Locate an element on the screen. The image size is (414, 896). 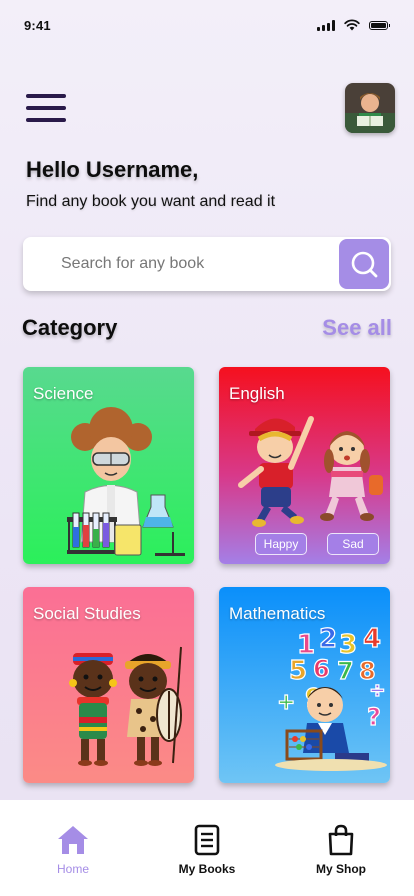
category-card-english: English Happy Sad is located at coordinates (304, 465).